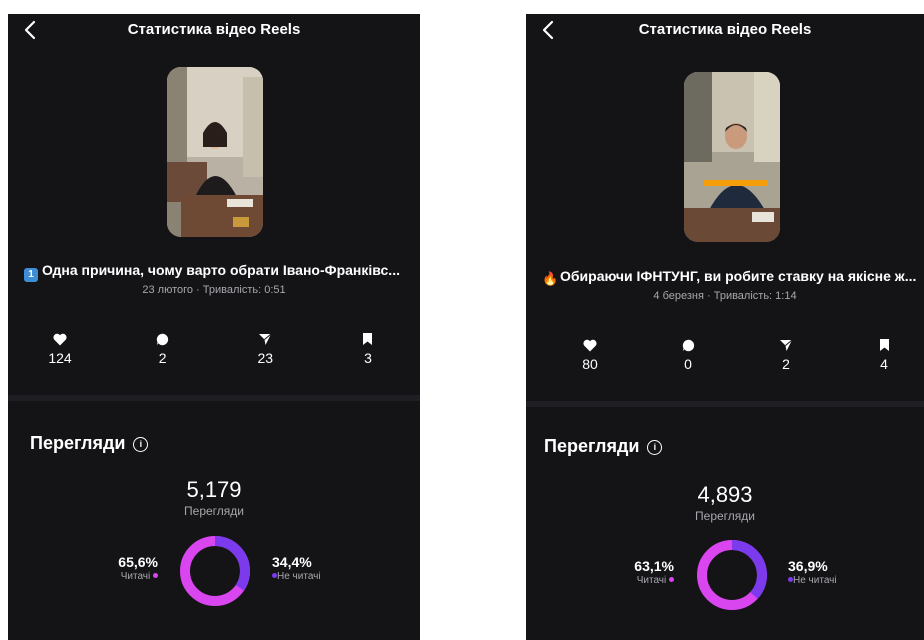  What do you see at coordinates (214, 489) in the screenshot?
I see `views-total: 5,179` at bounding box center [214, 489].